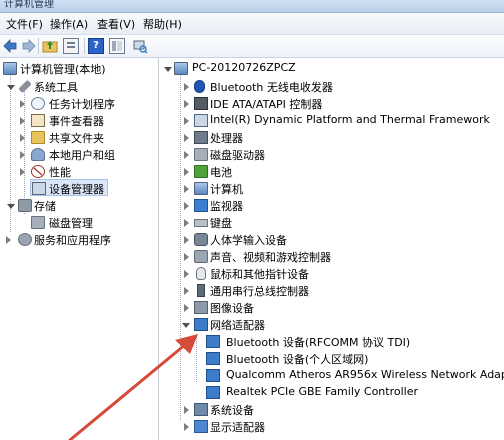  What do you see at coordinates (96, 46) in the screenshot?
I see `help-icon: ?` at bounding box center [96, 46].